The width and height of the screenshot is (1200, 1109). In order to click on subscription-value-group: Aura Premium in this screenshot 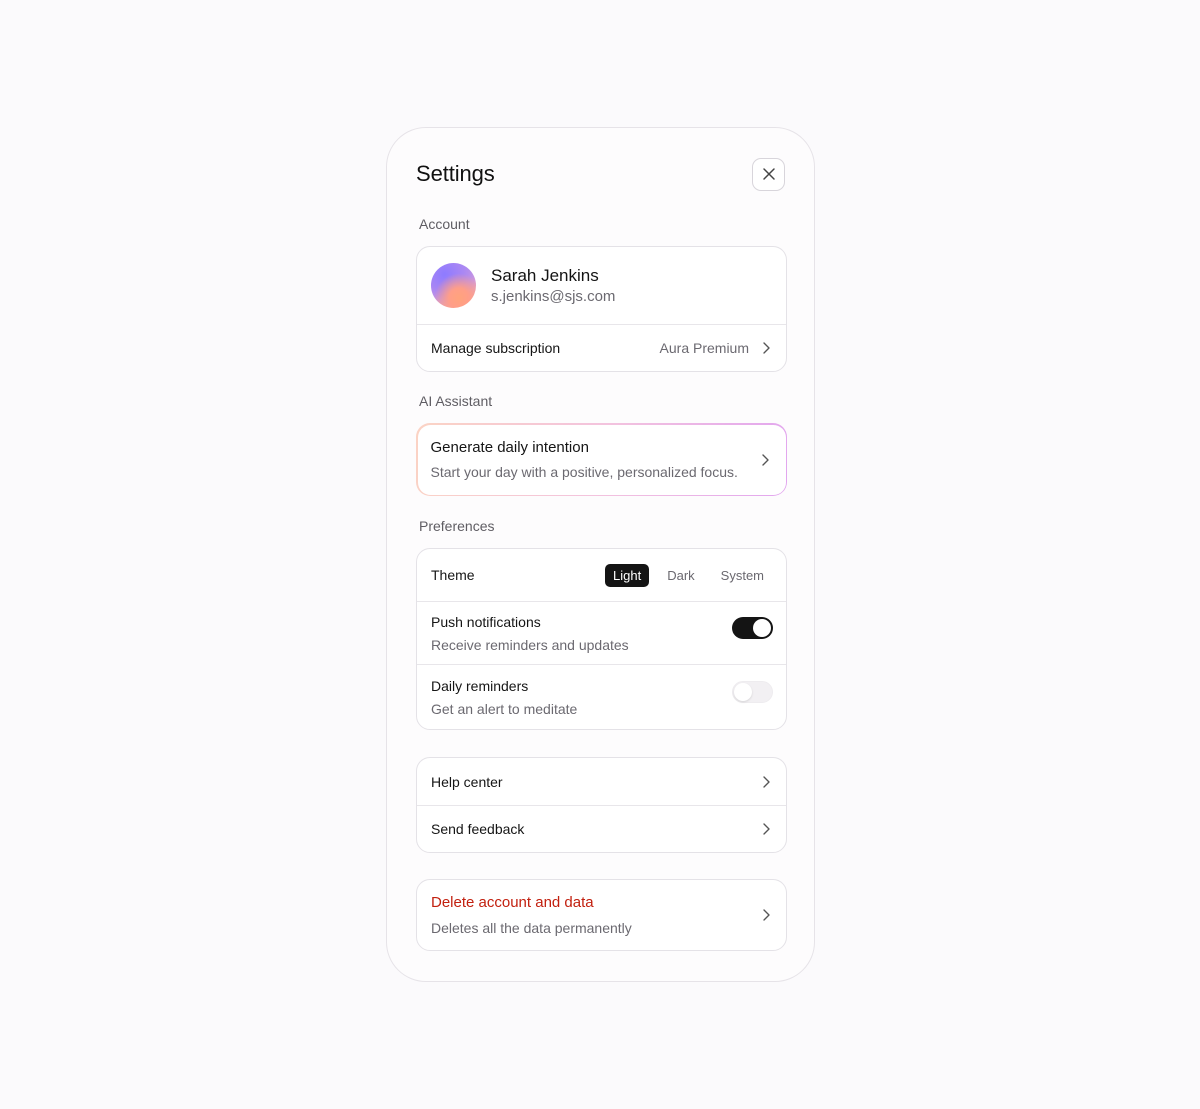, I will do `click(716, 348)`.